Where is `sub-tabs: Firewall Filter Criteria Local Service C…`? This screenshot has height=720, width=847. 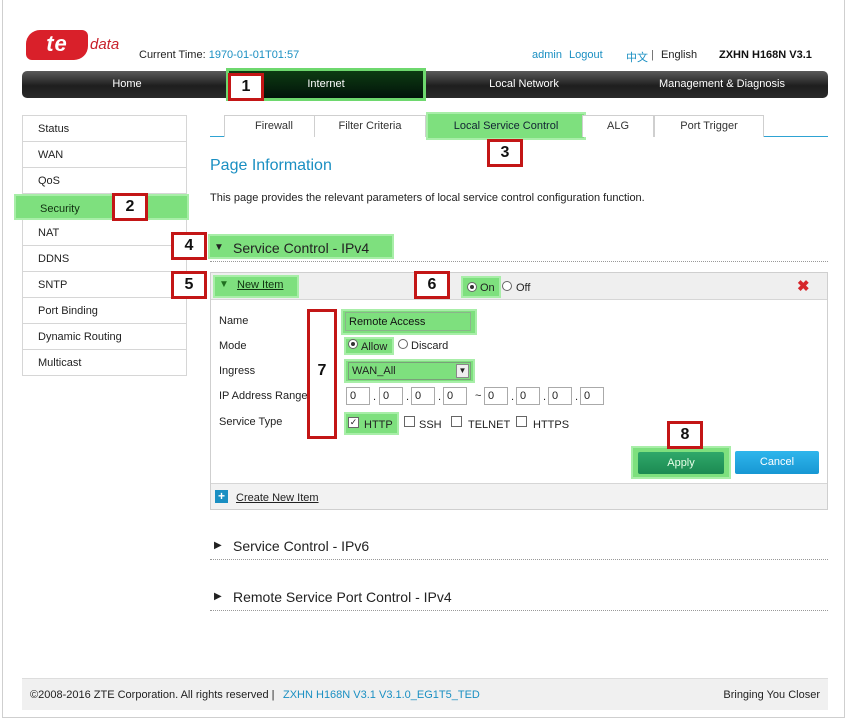
sub-tabs: Firewall Filter Criteria Local Service C… is located at coordinates (519, 126).